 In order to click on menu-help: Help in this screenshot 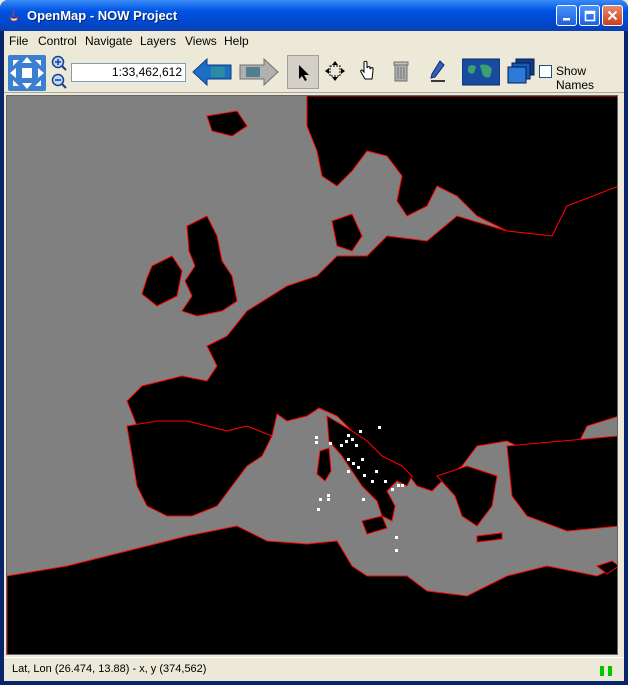, I will do `click(236, 41)`.